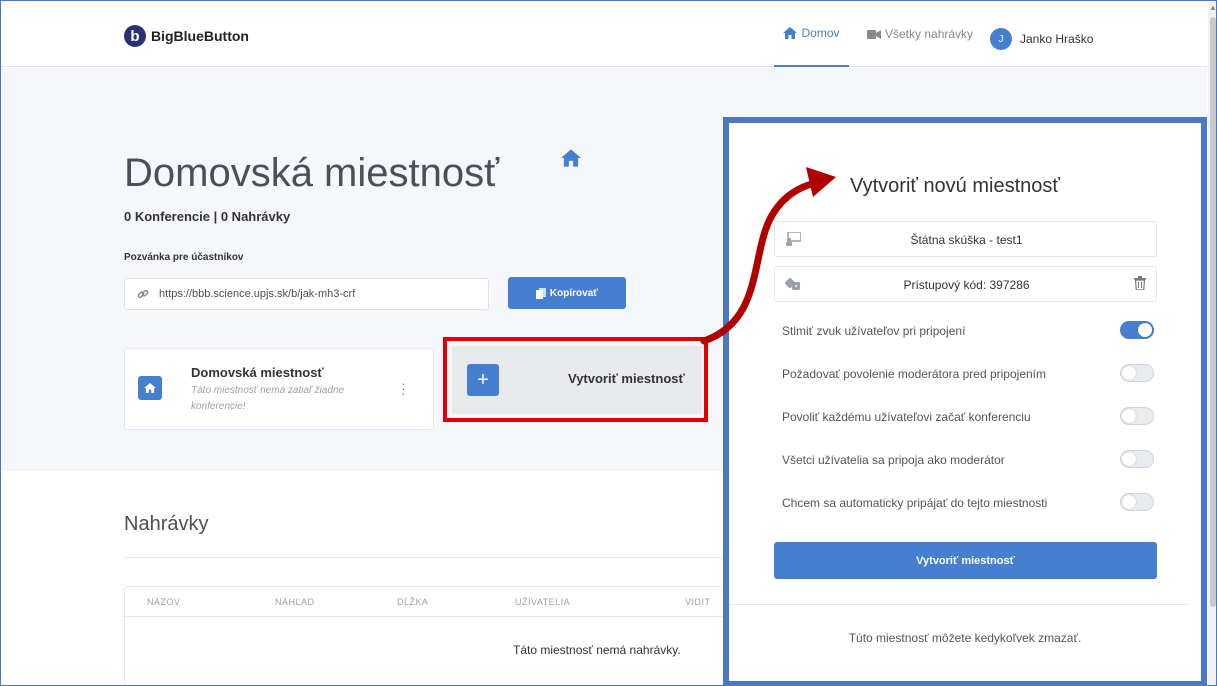 The width and height of the screenshot is (1217, 686). I want to click on room-name-input: Štátna skúška - test1, so click(965, 239).